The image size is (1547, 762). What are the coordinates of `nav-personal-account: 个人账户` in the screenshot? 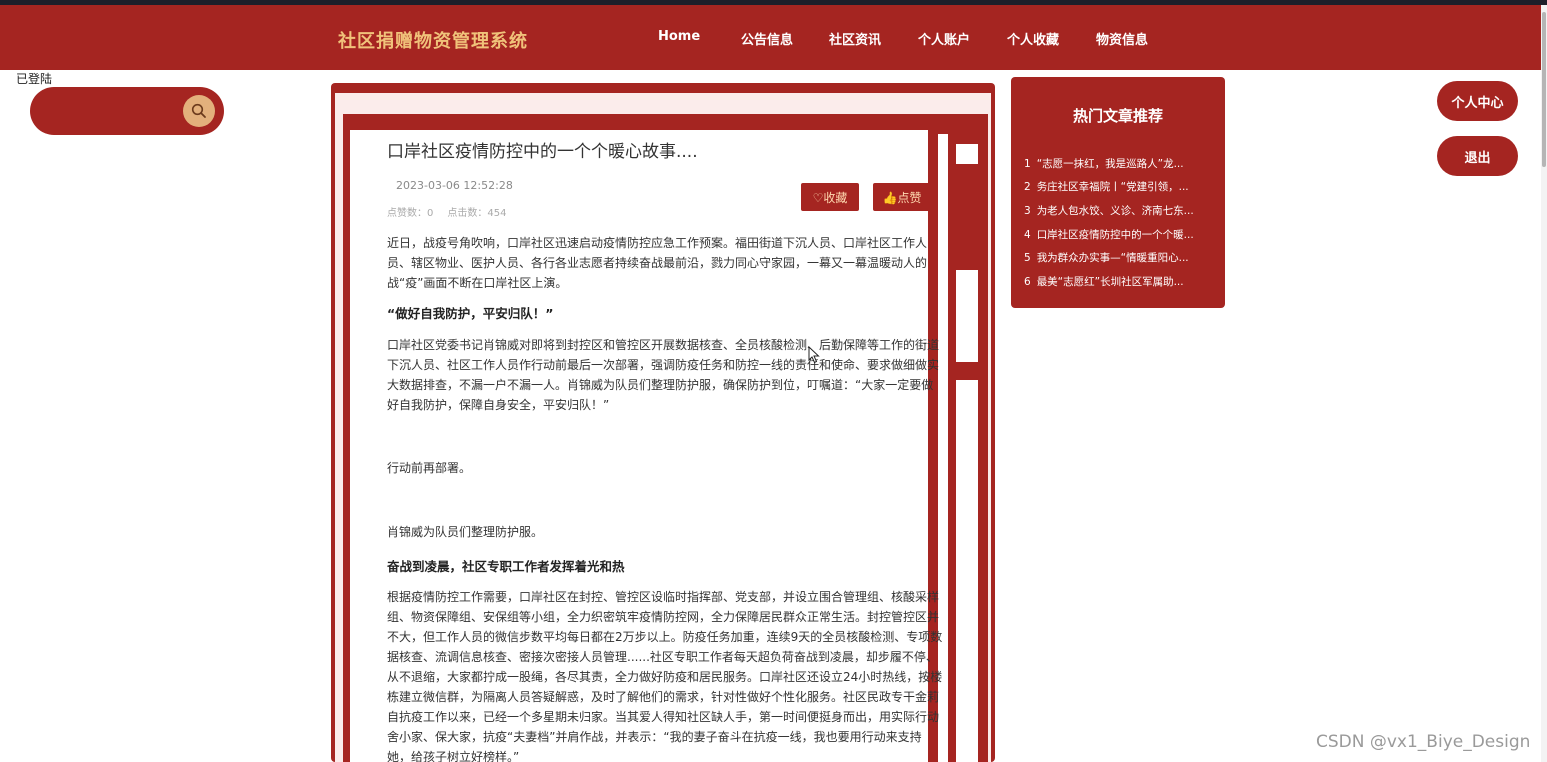 It's located at (944, 38).